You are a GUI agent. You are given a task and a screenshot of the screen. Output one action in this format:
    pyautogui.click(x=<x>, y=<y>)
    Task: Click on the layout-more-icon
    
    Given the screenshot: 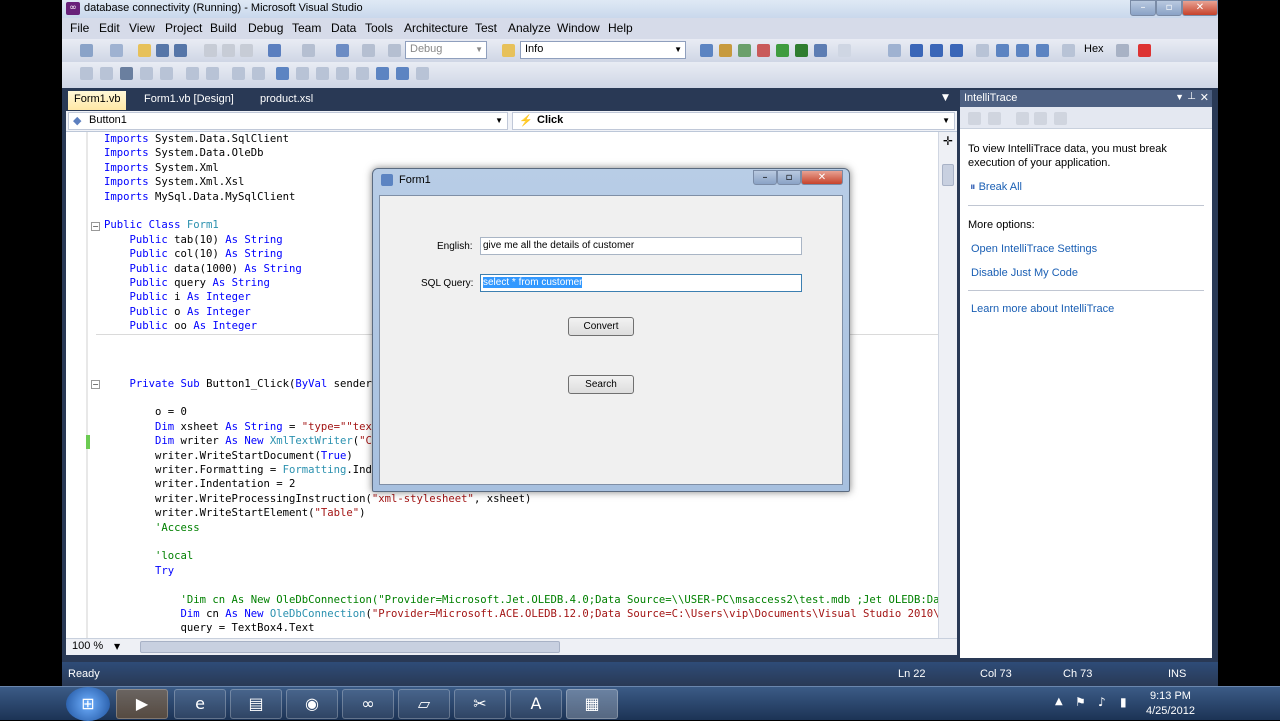 What is the action you would take?
    pyautogui.click(x=422, y=73)
    